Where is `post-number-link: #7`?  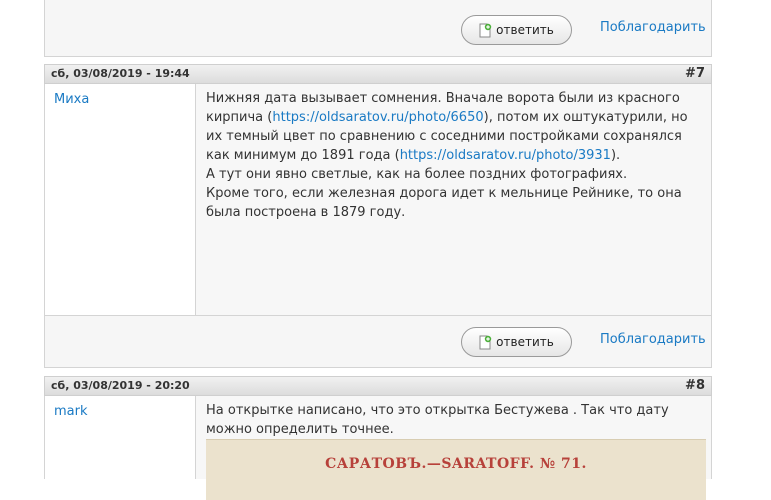
post-number-link: #7 is located at coordinates (695, 73).